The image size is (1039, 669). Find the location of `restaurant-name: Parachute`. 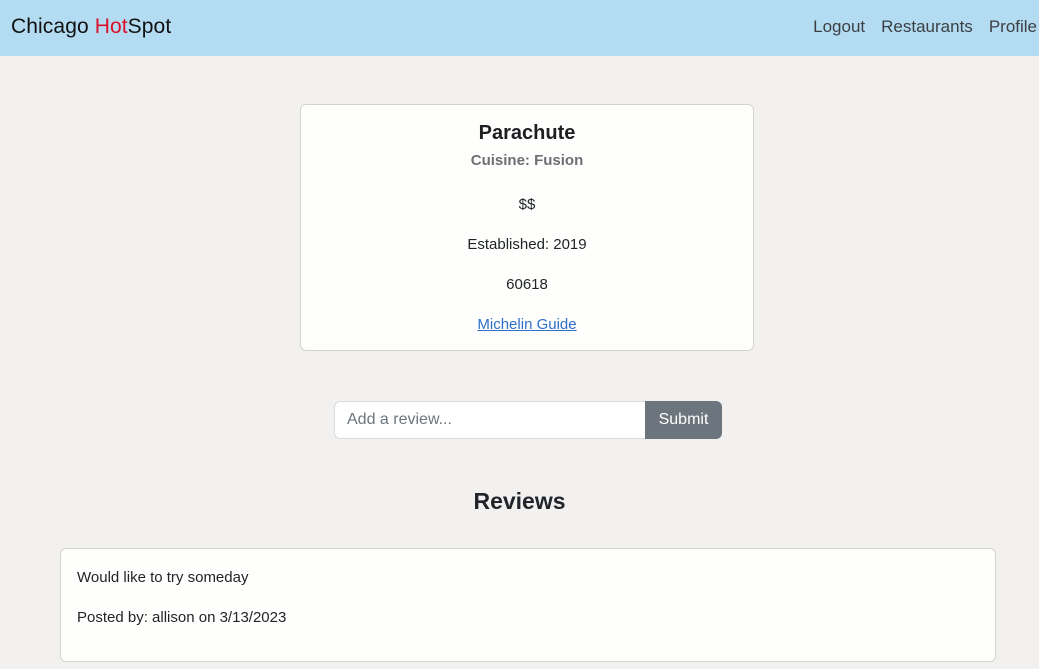

restaurant-name: Parachute is located at coordinates (527, 133).